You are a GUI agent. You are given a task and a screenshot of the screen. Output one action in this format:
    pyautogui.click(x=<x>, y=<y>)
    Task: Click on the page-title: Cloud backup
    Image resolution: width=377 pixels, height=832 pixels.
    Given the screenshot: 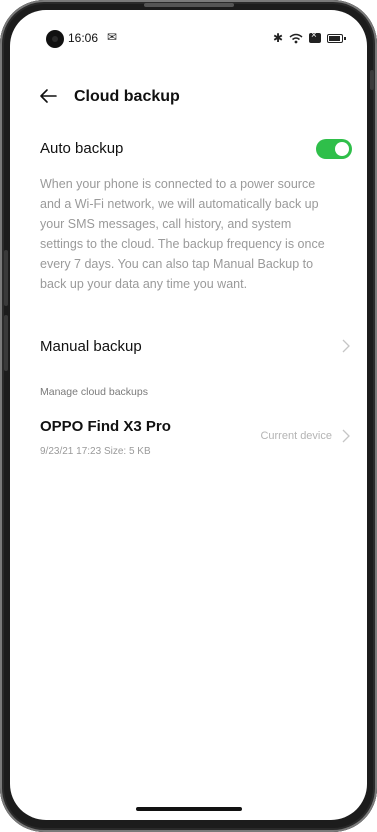 What is the action you would take?
    pyautogui.click(x=127, y=96)
    